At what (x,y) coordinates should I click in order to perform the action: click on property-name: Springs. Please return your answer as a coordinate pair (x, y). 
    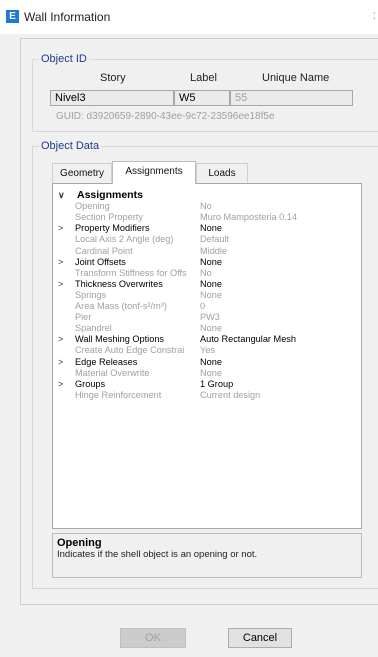
    Looking at the image, I should click on (91, 294).